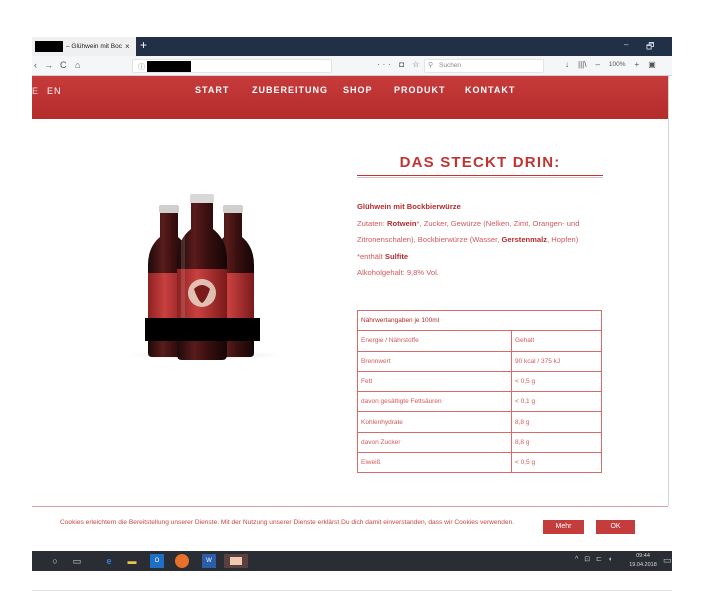 This screenshot has width=702, height=593. Describe the element at coordinates (371, 256) in the screenshot. I see `sulfite-prefix: *enthält` at that location.